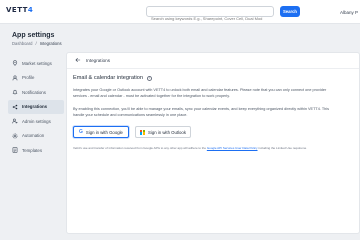 The image size is (360, 240). I want to click on info-icon: i, so click(149, 78).